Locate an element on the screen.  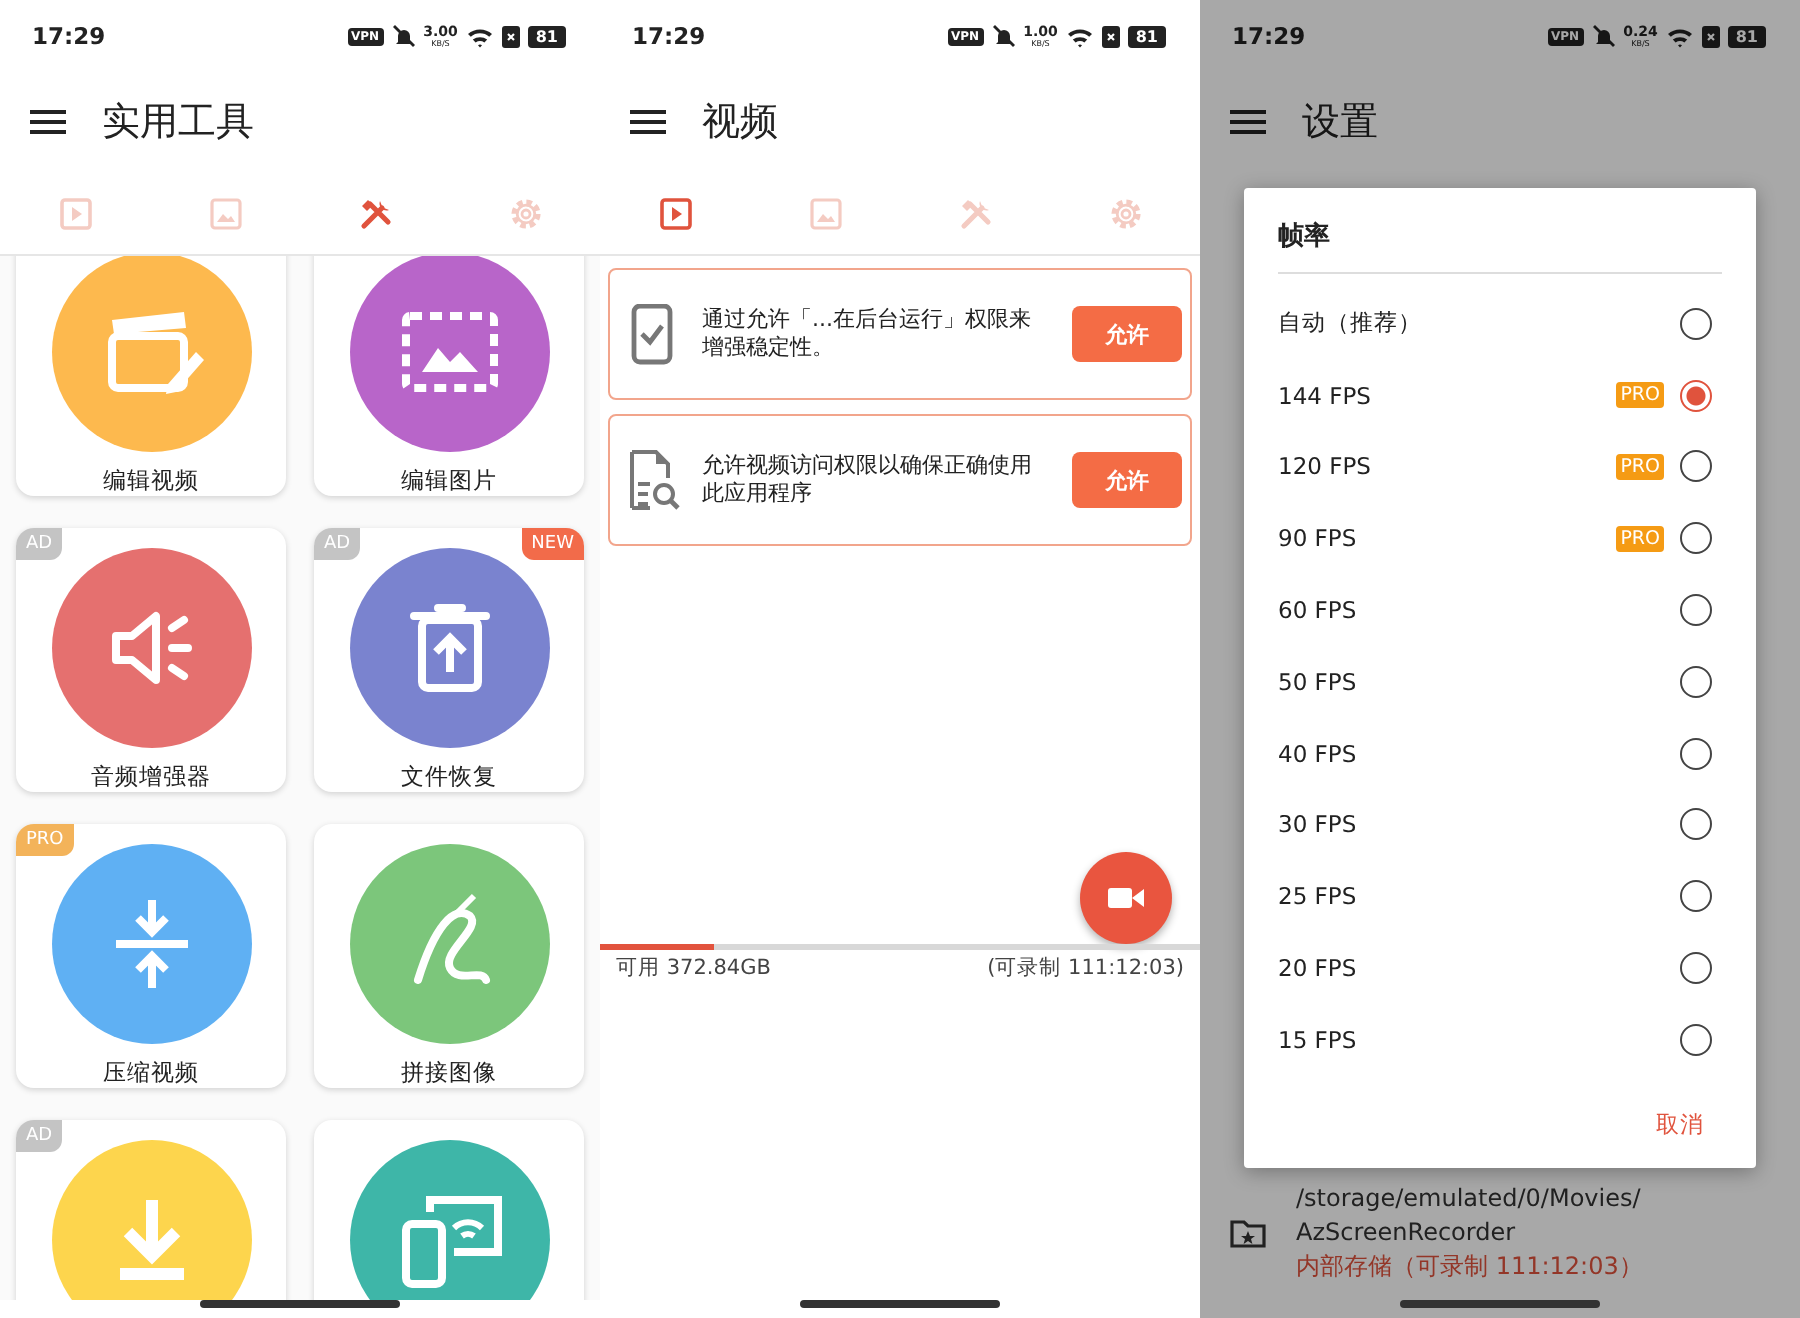
option-label: 60 FPS is located at coordinates (1318, 610).